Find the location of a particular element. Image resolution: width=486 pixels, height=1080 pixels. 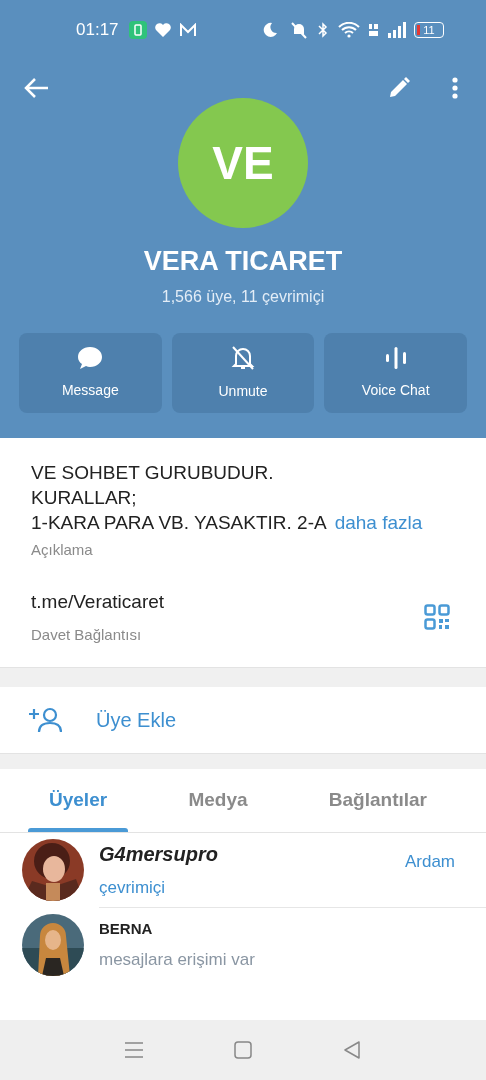

tab: Bağlantılar is located at coordinates (377, 800).